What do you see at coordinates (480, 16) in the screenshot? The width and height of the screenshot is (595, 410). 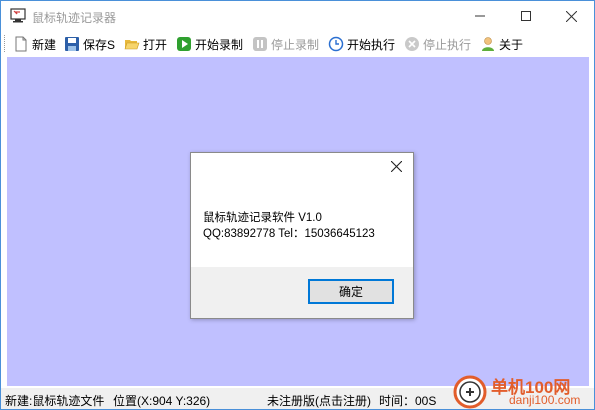 I see `minimize-button` at bounding box center [480, 16].